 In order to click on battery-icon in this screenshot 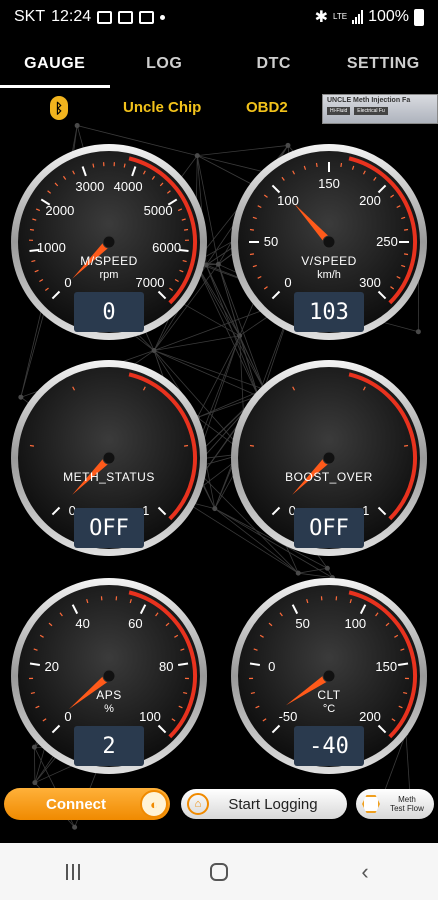, I will do `click(419, 17)`.